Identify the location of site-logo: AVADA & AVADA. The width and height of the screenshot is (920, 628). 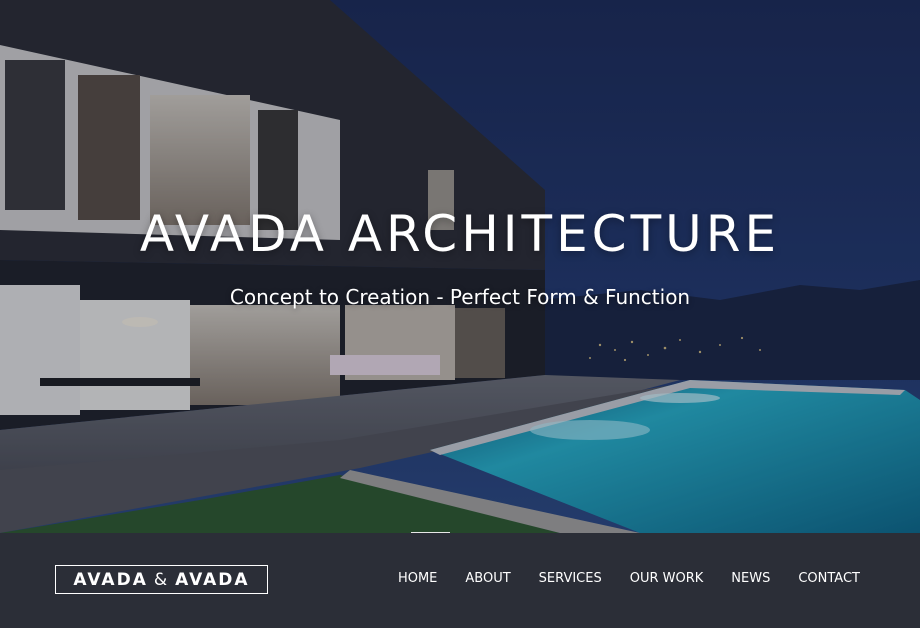
(161, 579).